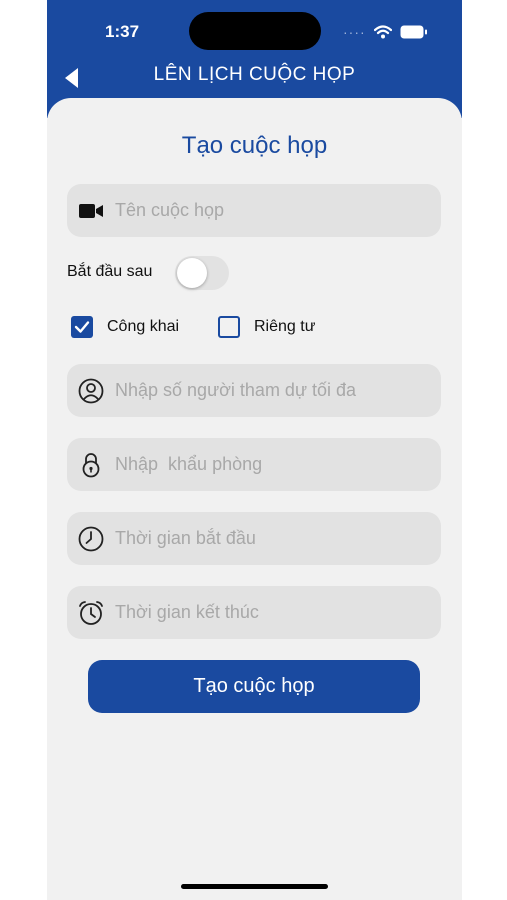 The height and width of the screenshot is (900, 507). What do you see at coordinates (270, 210) in the screenshot?
I see `meeting-name-input` at bounding box center [270, 210].